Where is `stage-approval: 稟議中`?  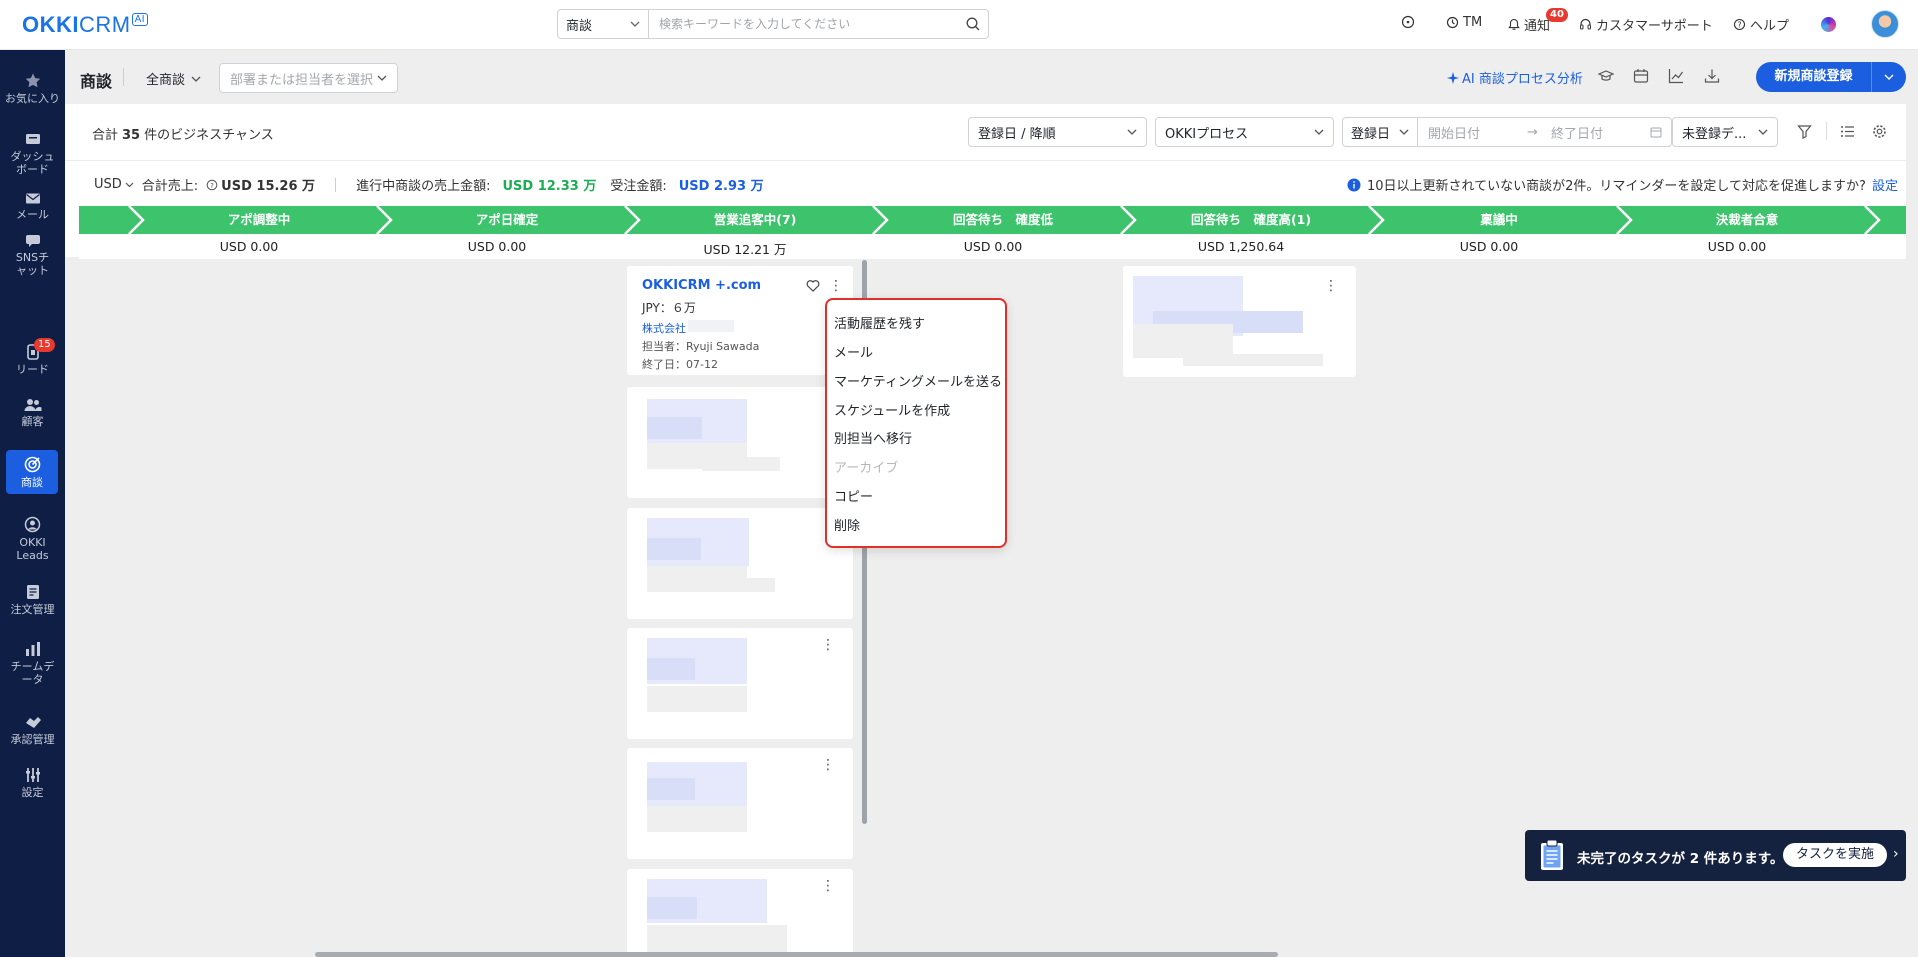 stage-approval: 稟議中 is located at coordinates (1499, 220).